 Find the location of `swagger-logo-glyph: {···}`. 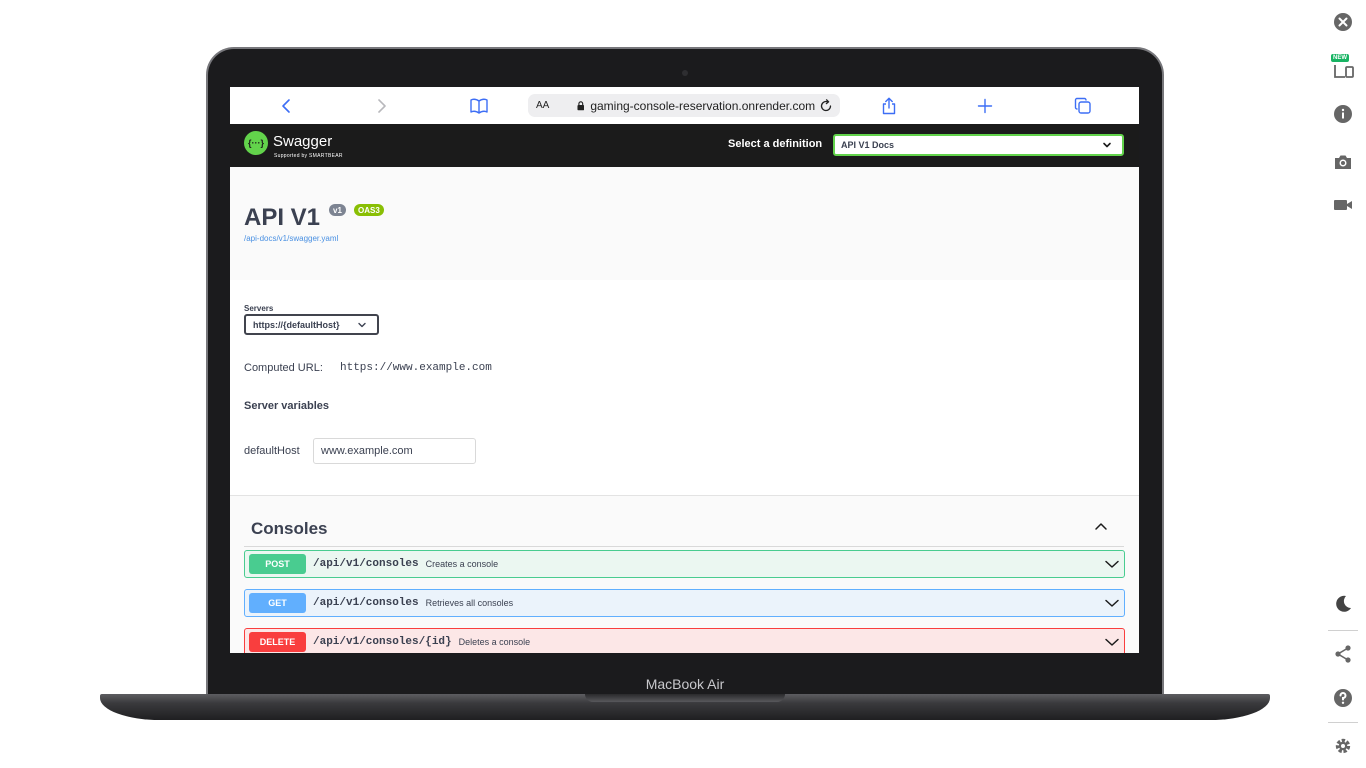

swagger-logo-glyph: {···} is located at coordinates (256, 143).